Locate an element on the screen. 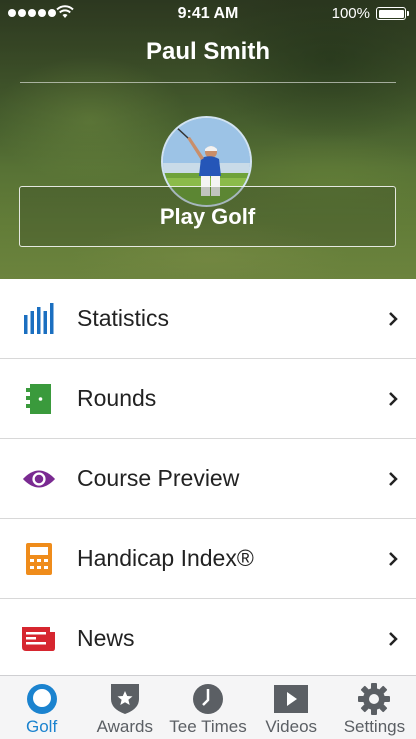 The width and height of the screenshot is (416, 739). tab-videos: Videos is located at coordinates (291, 707).